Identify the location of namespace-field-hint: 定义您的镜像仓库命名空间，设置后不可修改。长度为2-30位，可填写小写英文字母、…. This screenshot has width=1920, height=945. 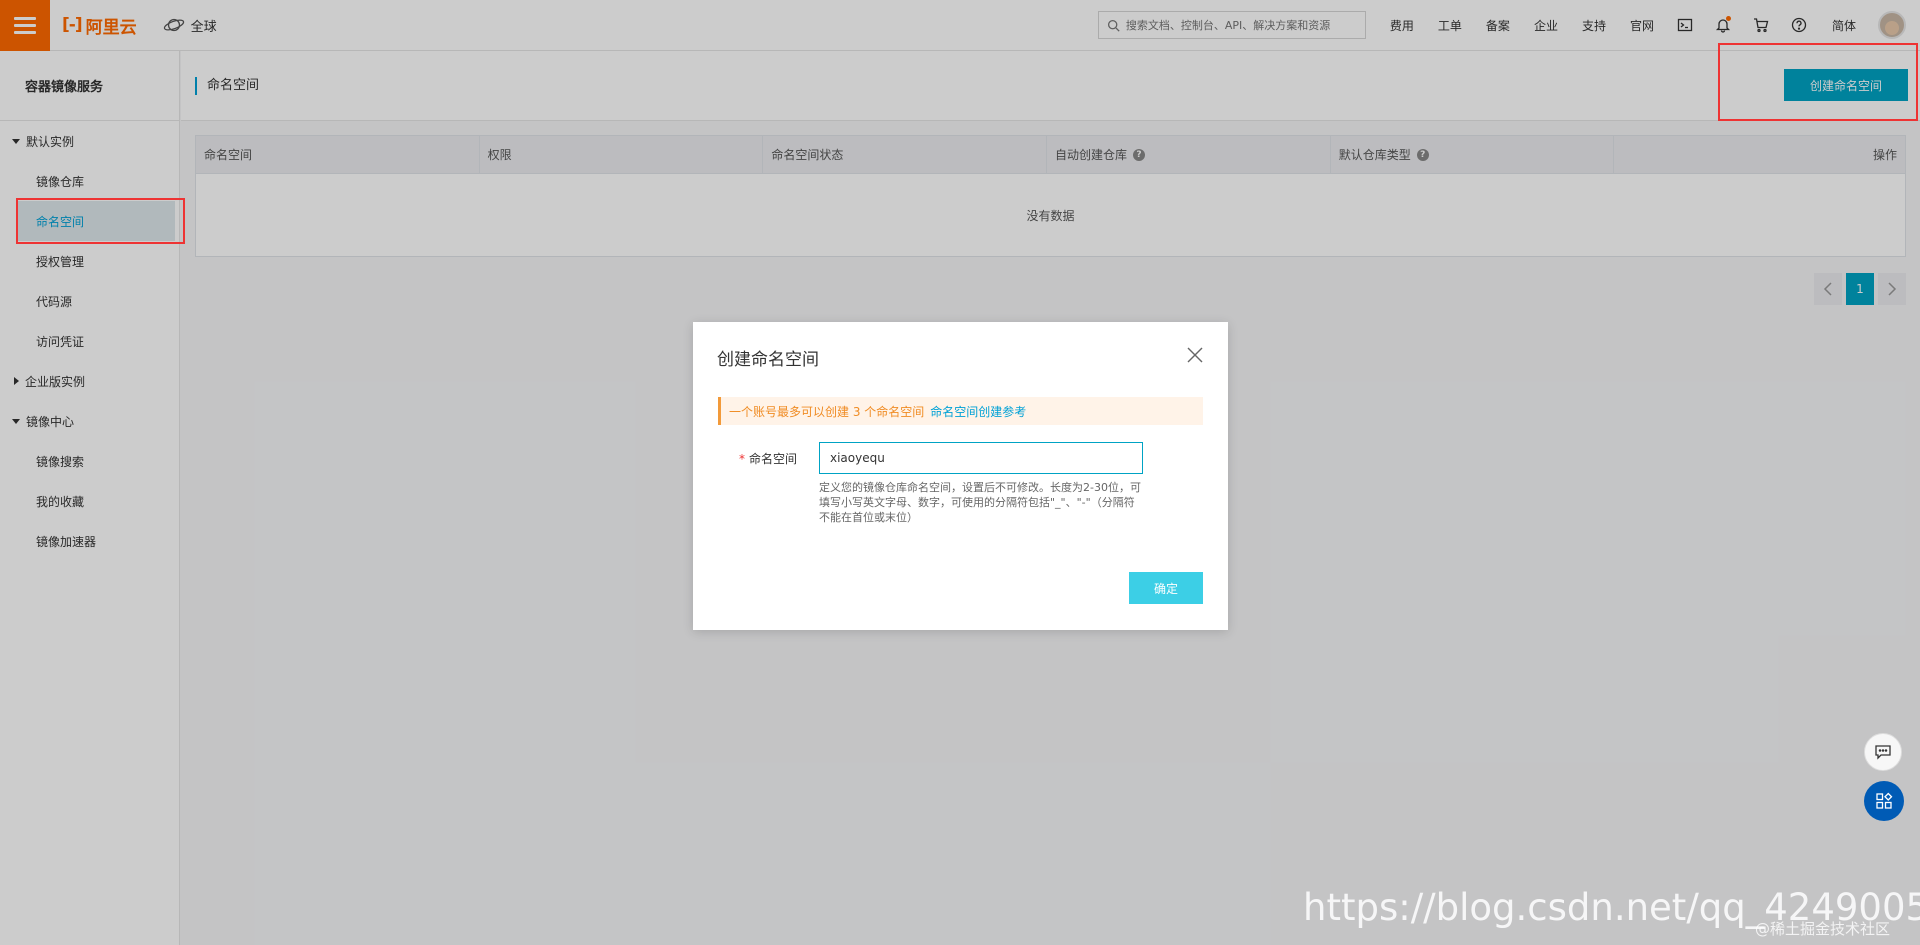
(980, 502).